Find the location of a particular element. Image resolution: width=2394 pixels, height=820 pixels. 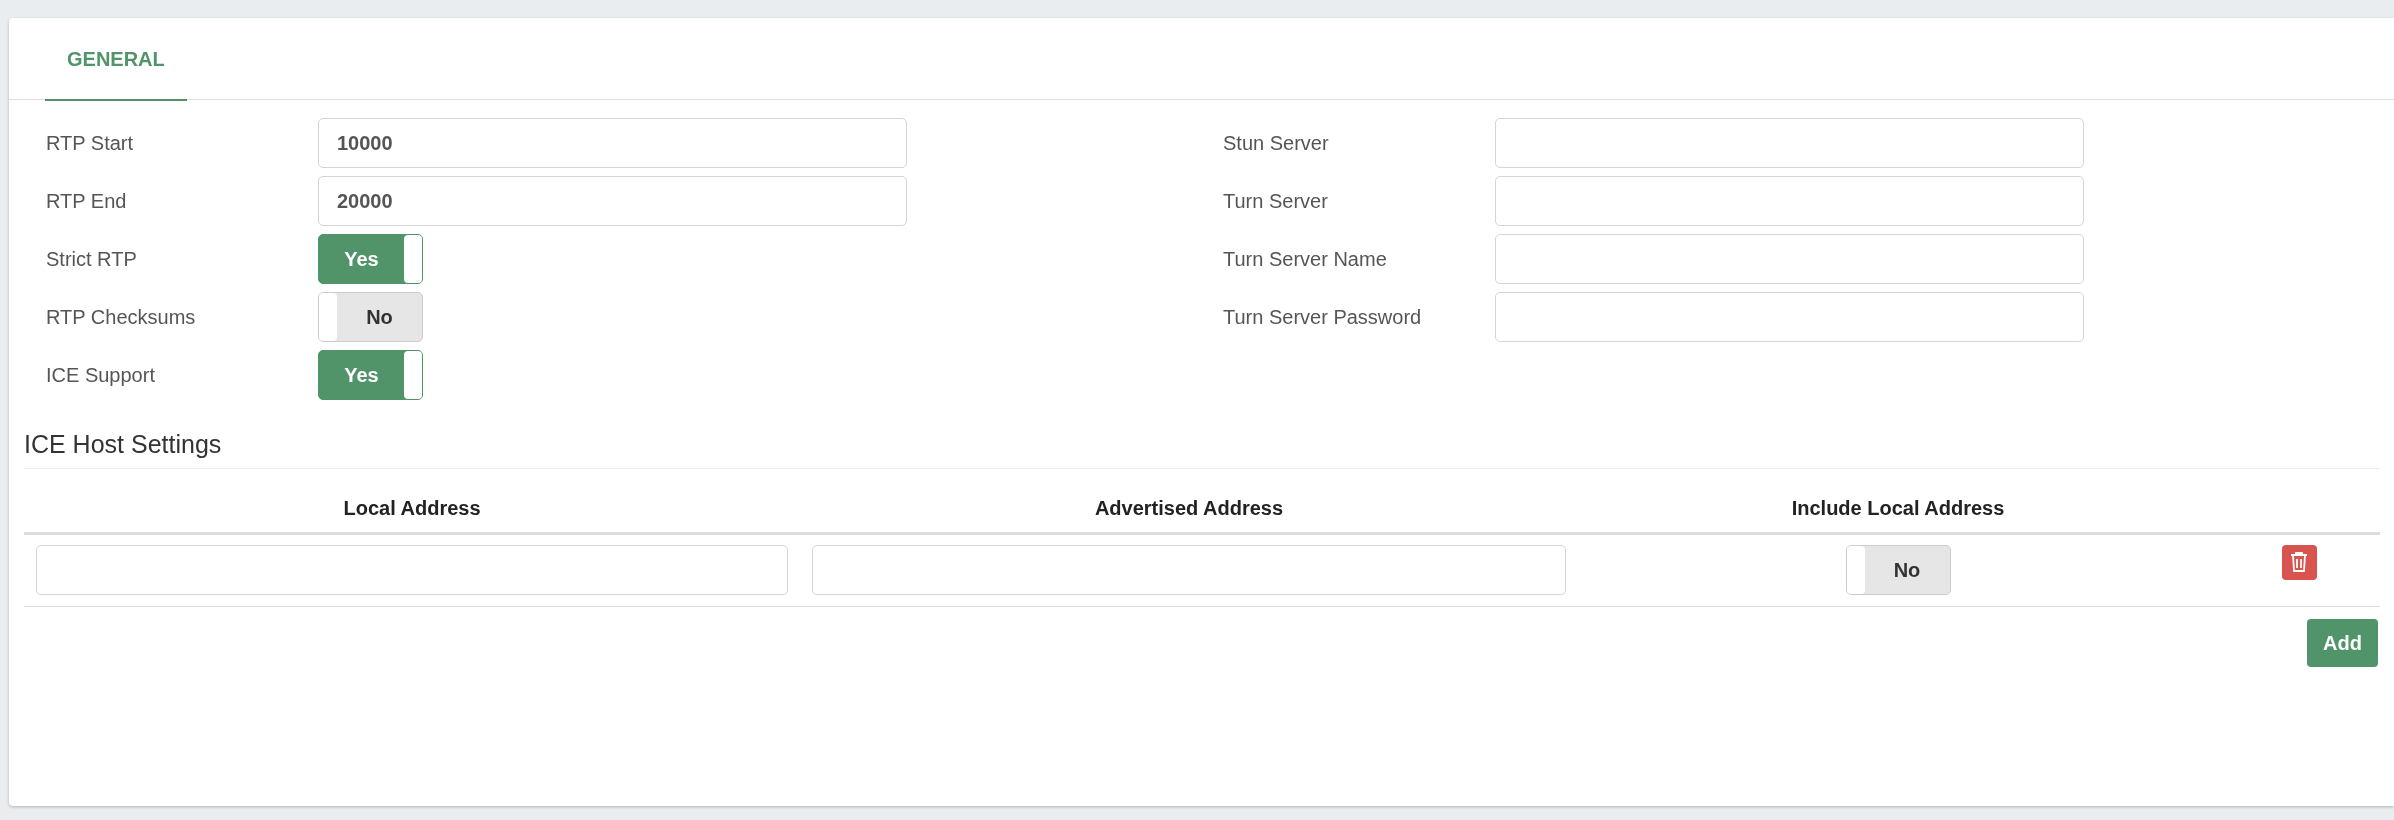

advertised-address-field is located at coordinates (1189, 569).